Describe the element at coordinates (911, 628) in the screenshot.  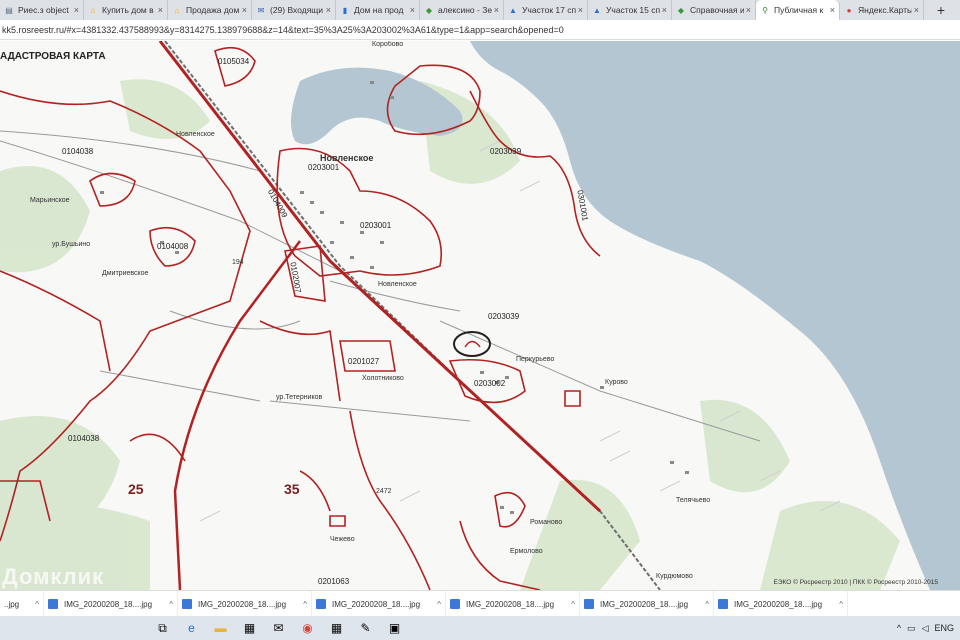
I see `network-icon: ▭` at that location.